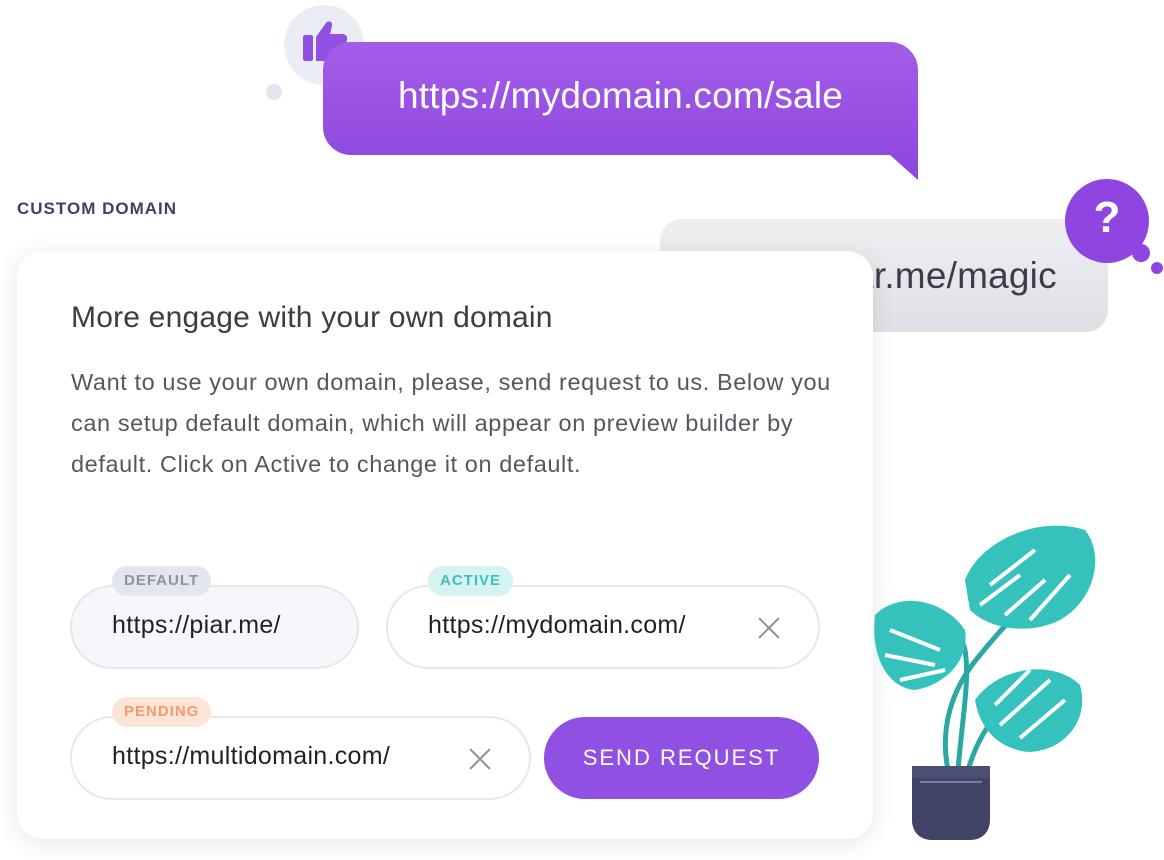 The image size is (1164, 860). I want to click on pending-domain-field: https://multidomain.com/, so click(300, 758).